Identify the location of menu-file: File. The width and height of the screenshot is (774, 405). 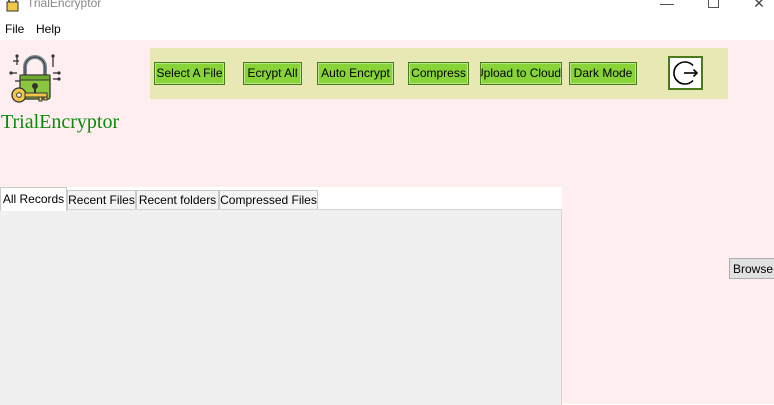
(14, 29).